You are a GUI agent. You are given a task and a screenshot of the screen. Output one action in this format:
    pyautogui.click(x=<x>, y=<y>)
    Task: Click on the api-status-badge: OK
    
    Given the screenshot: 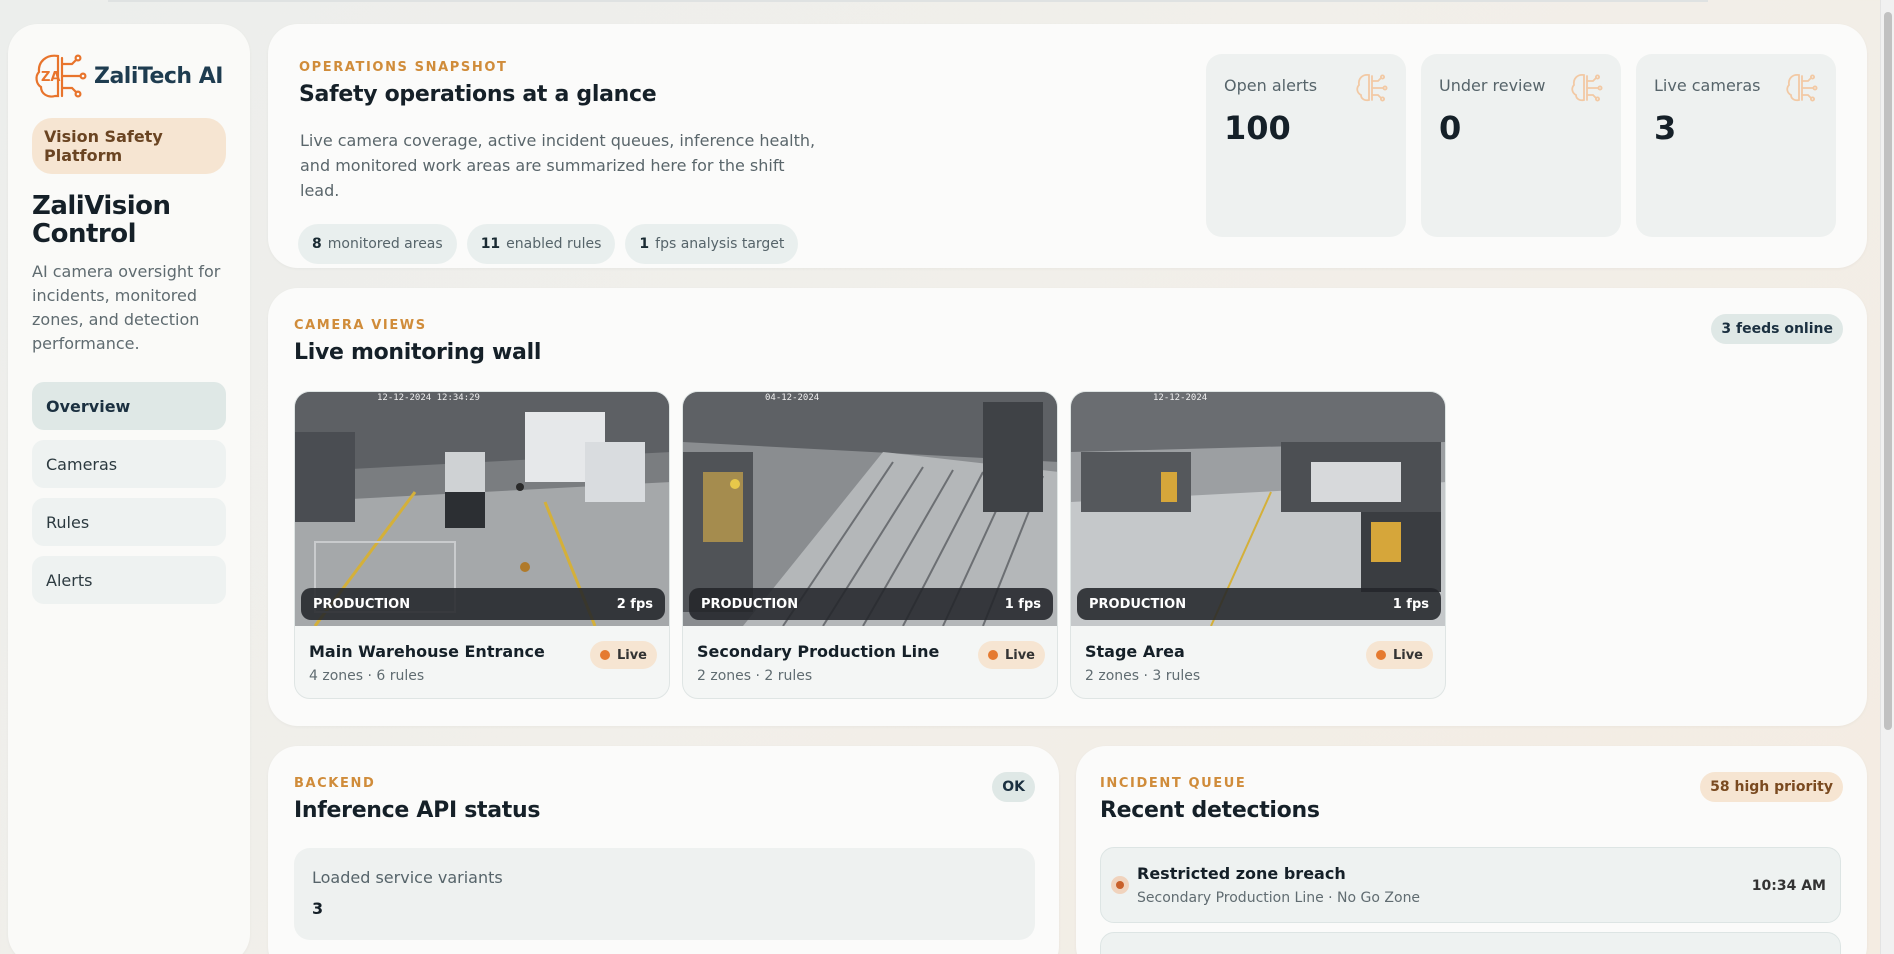 What is the action you would take?
    pyautogui.click(x=1013, y=787)
    